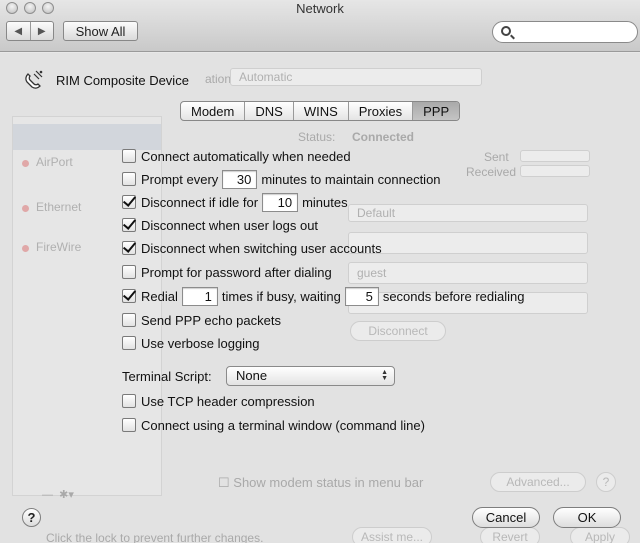  I want to click on help-ghost-icon: ?, so click(606, 482).